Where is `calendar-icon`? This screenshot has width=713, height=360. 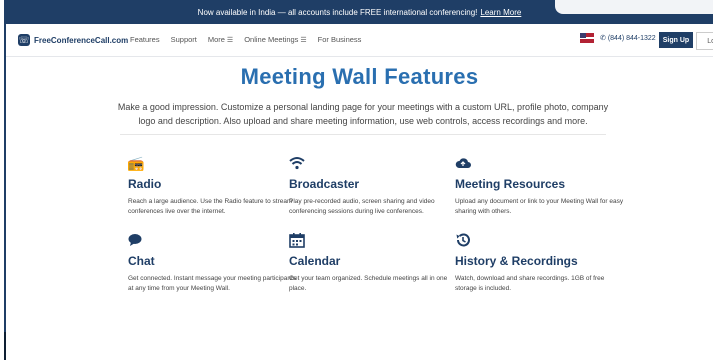 calendar-icon is located at coordinates (297, 240).